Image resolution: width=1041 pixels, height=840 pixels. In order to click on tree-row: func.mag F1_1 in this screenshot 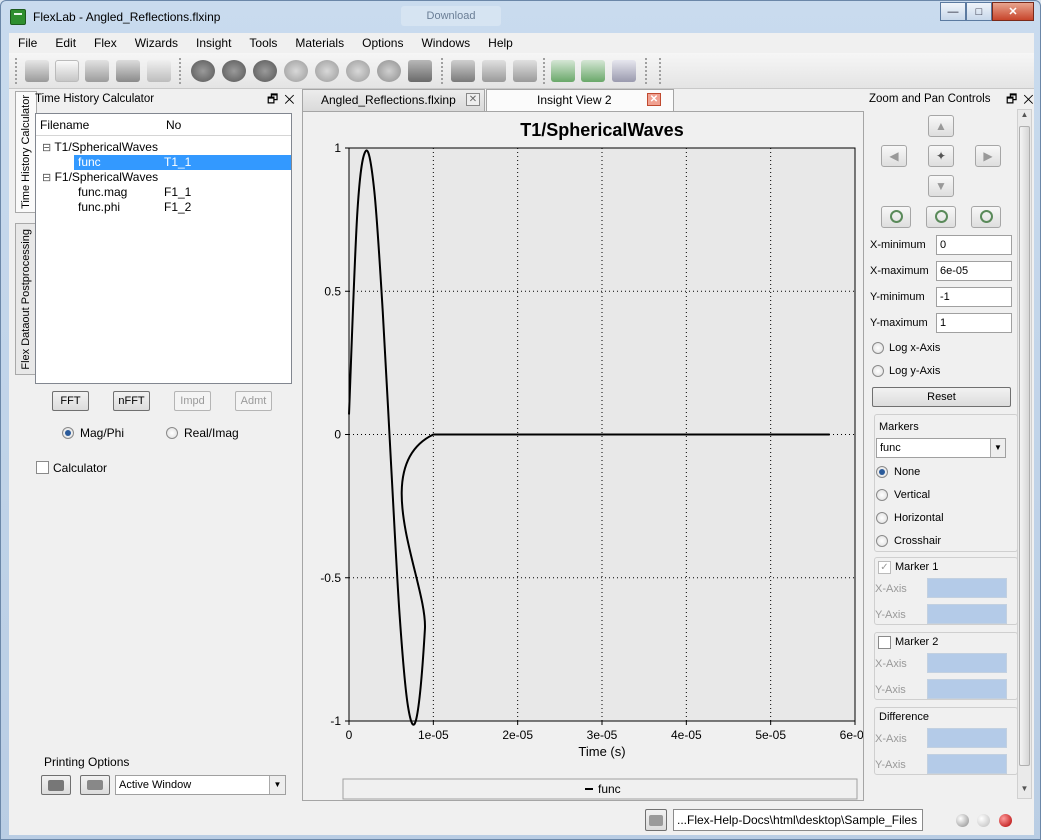, I will do `click(183, 192)`.